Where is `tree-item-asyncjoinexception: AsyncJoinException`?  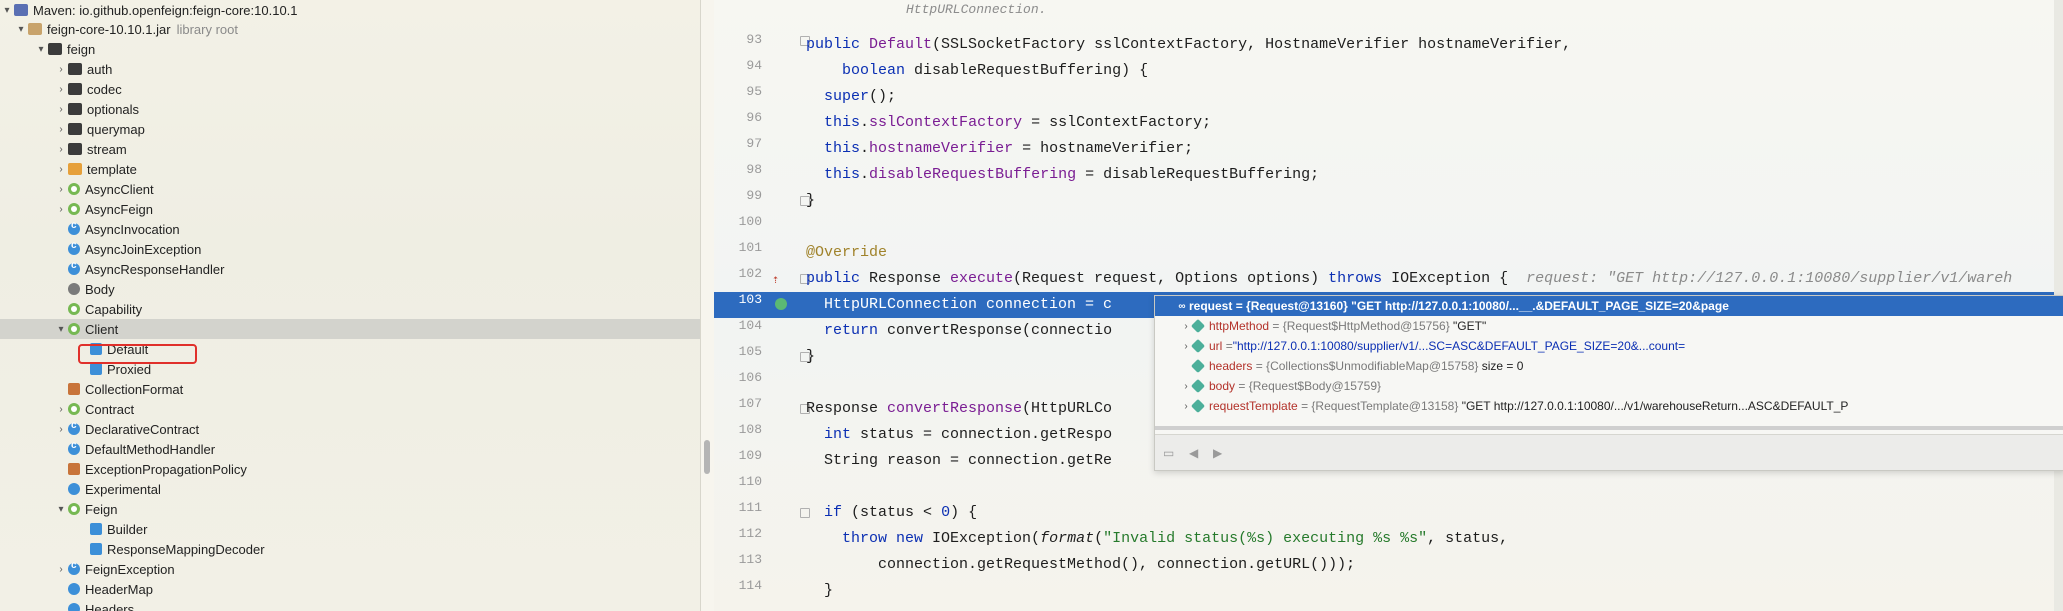
tree-item-asyncjoinexception: AsyncJoinException is located at coordinates (350, 249).